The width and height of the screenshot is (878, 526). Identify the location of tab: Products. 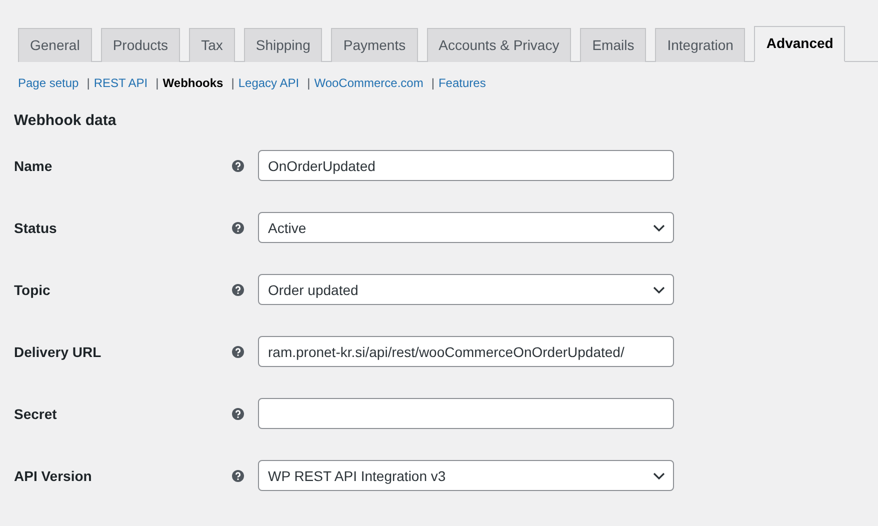
(140, 45).